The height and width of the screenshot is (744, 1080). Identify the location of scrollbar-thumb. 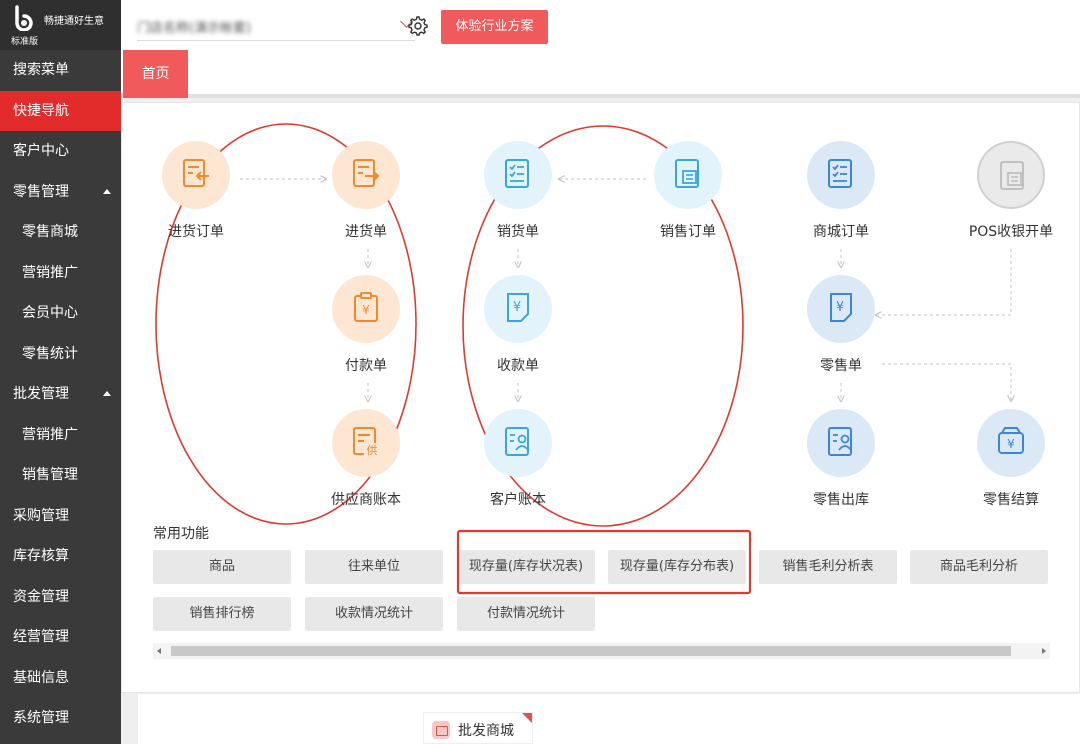
(591, 651).